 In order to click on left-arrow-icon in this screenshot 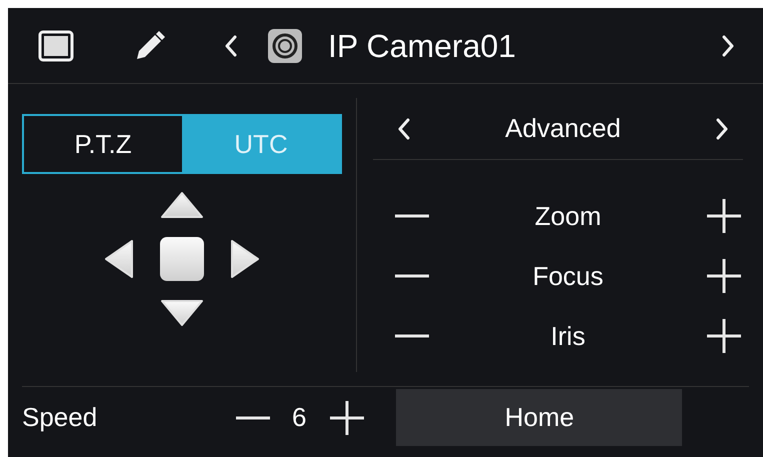, I will do `click(118, 259)`.